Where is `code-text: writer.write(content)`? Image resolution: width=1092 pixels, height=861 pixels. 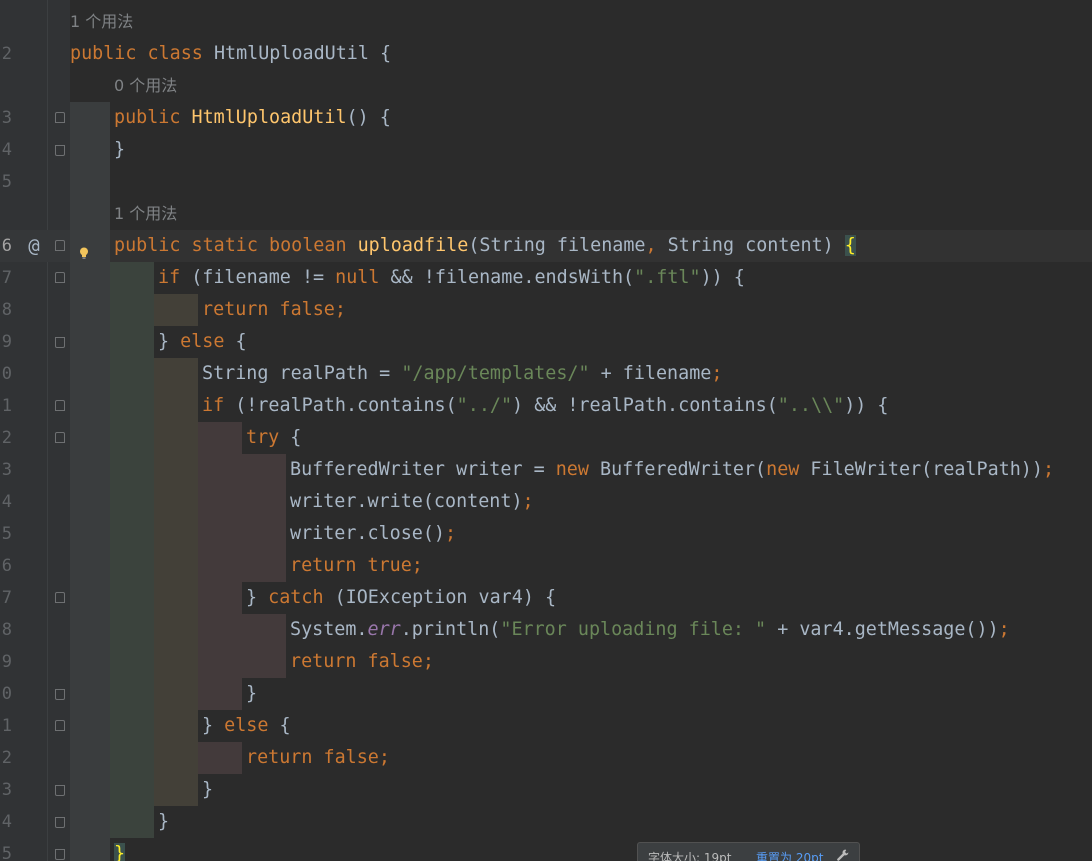 code-text: writer.write(content) is located at coordinates (406, 501).